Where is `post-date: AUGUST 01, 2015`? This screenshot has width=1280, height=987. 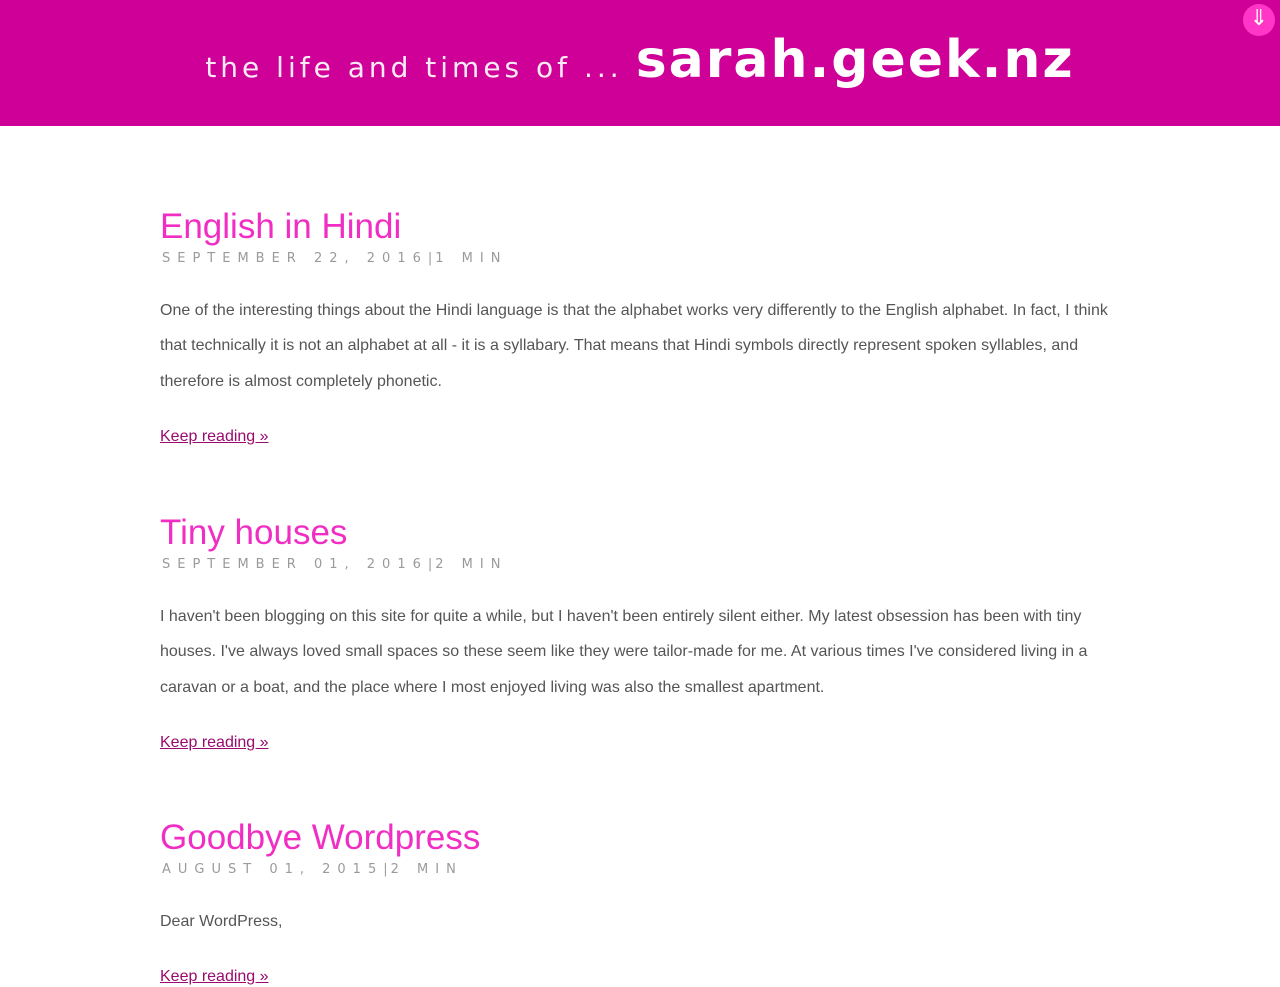
post-date: AUGUST 01, 2015 is located at coordinates (273, 869).